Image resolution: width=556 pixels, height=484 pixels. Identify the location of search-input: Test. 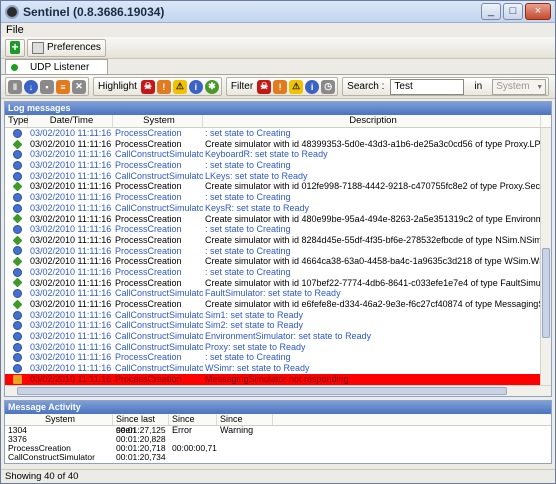
(427, 86).